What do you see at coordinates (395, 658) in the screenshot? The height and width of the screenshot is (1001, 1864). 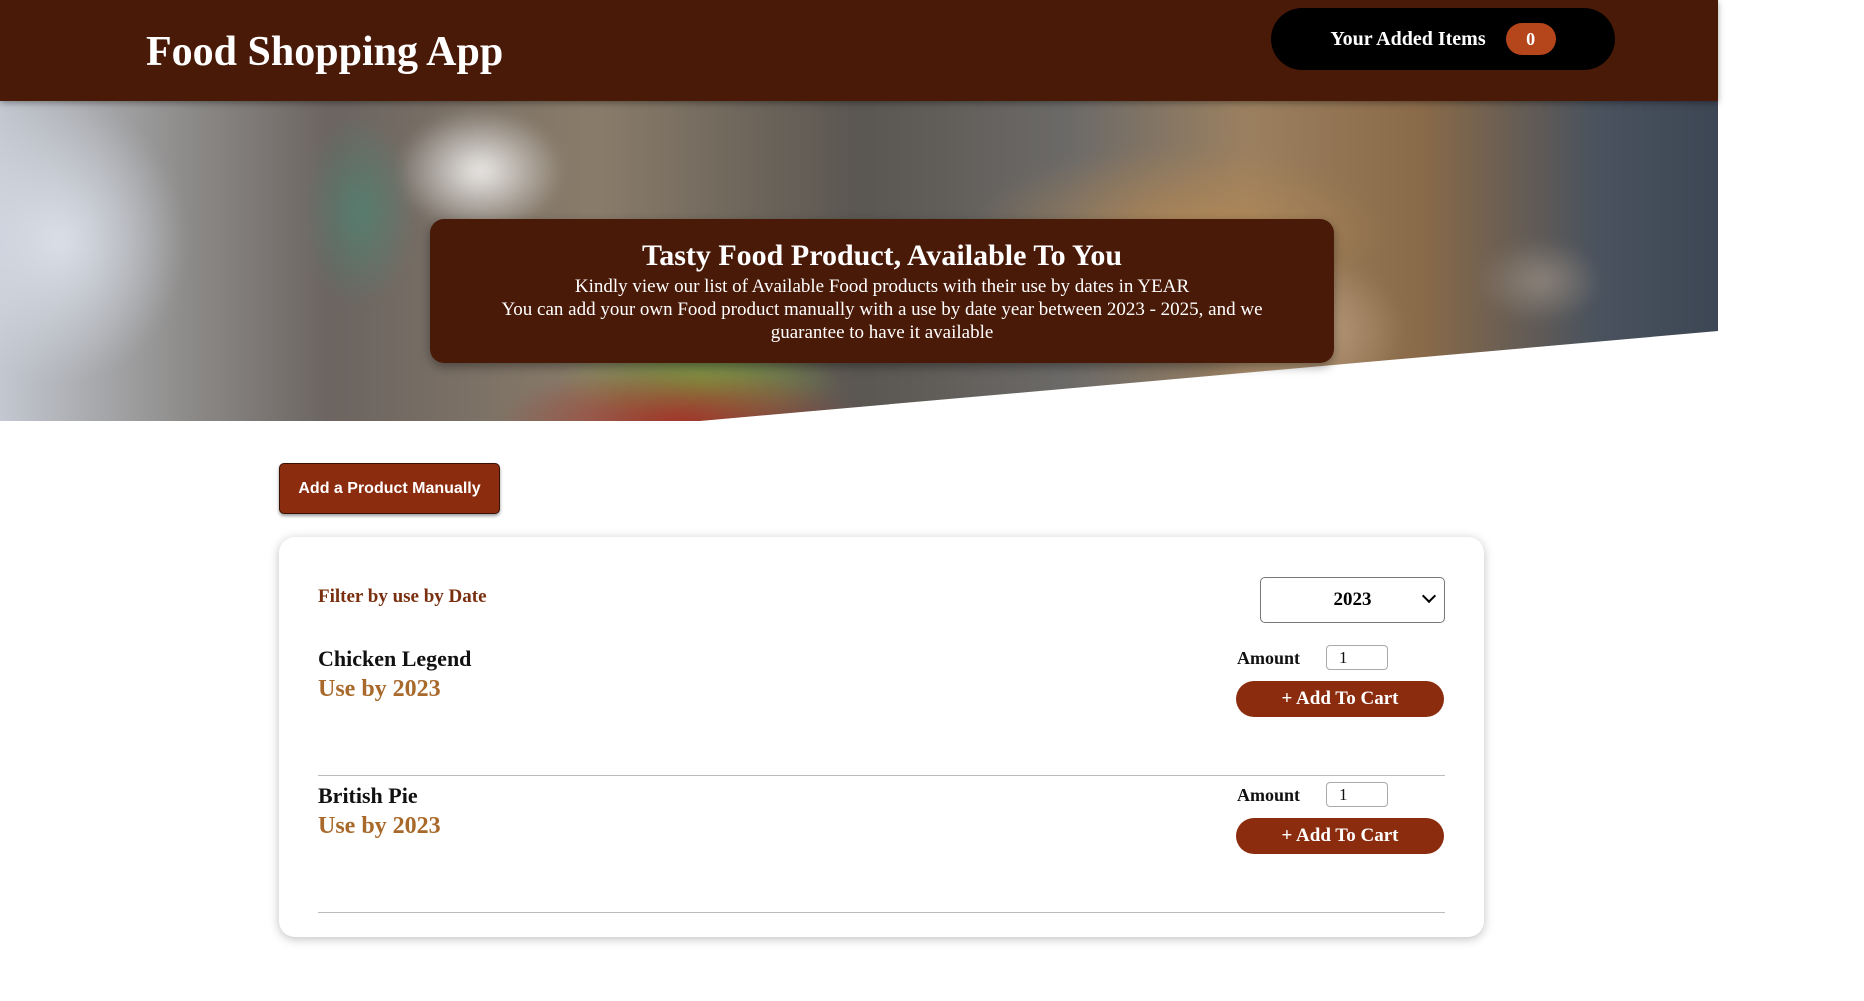 I see `product-name: Chicken Legend` at bounding box center [395, 658].